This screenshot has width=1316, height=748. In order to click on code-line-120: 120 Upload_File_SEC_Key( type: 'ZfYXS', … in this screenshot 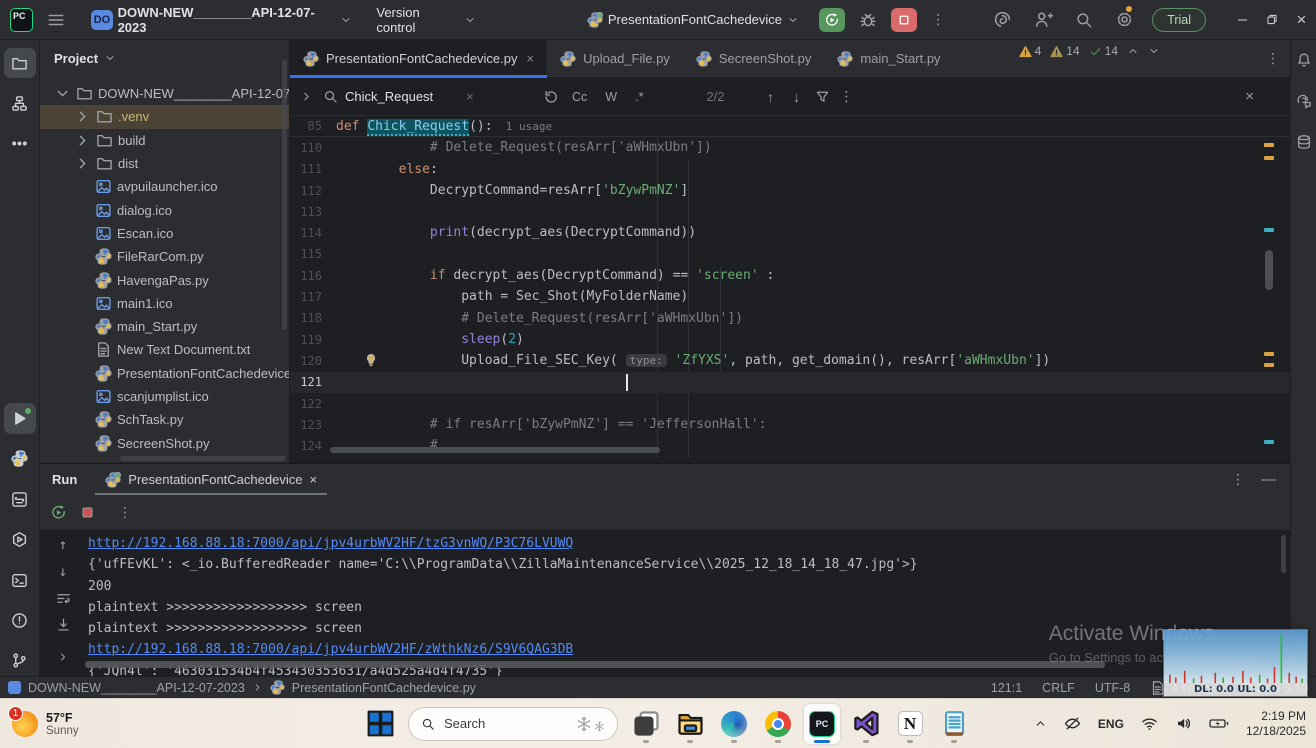, I will do `click(790, 360)`.